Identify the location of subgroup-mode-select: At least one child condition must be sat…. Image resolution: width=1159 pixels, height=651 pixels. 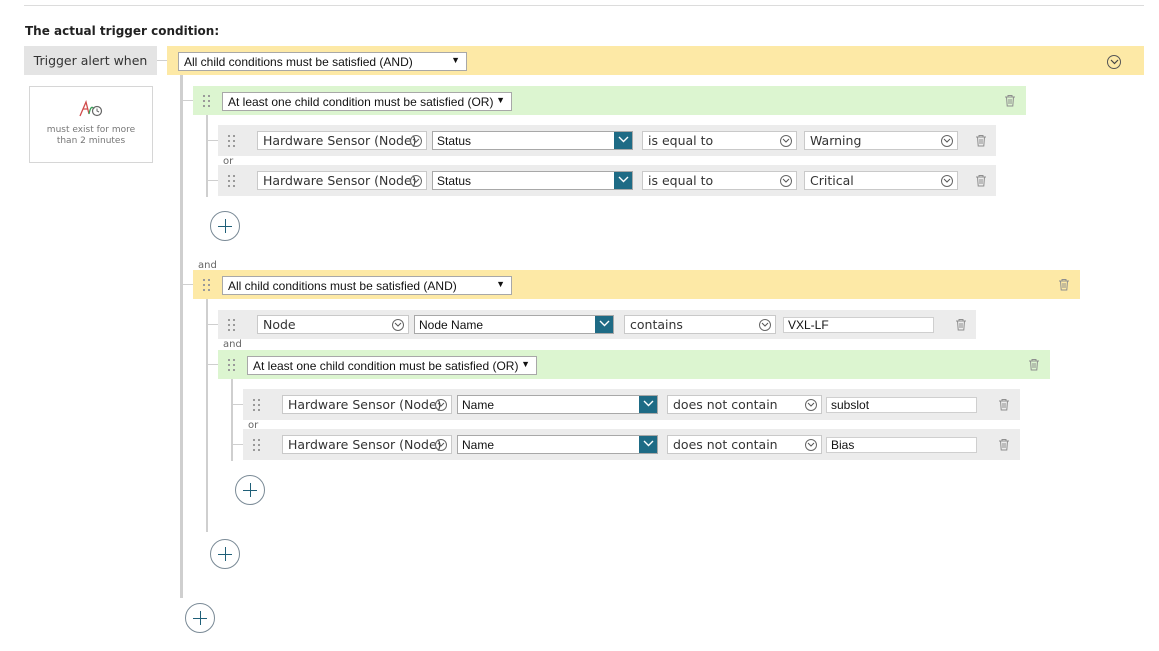
(392, 365).